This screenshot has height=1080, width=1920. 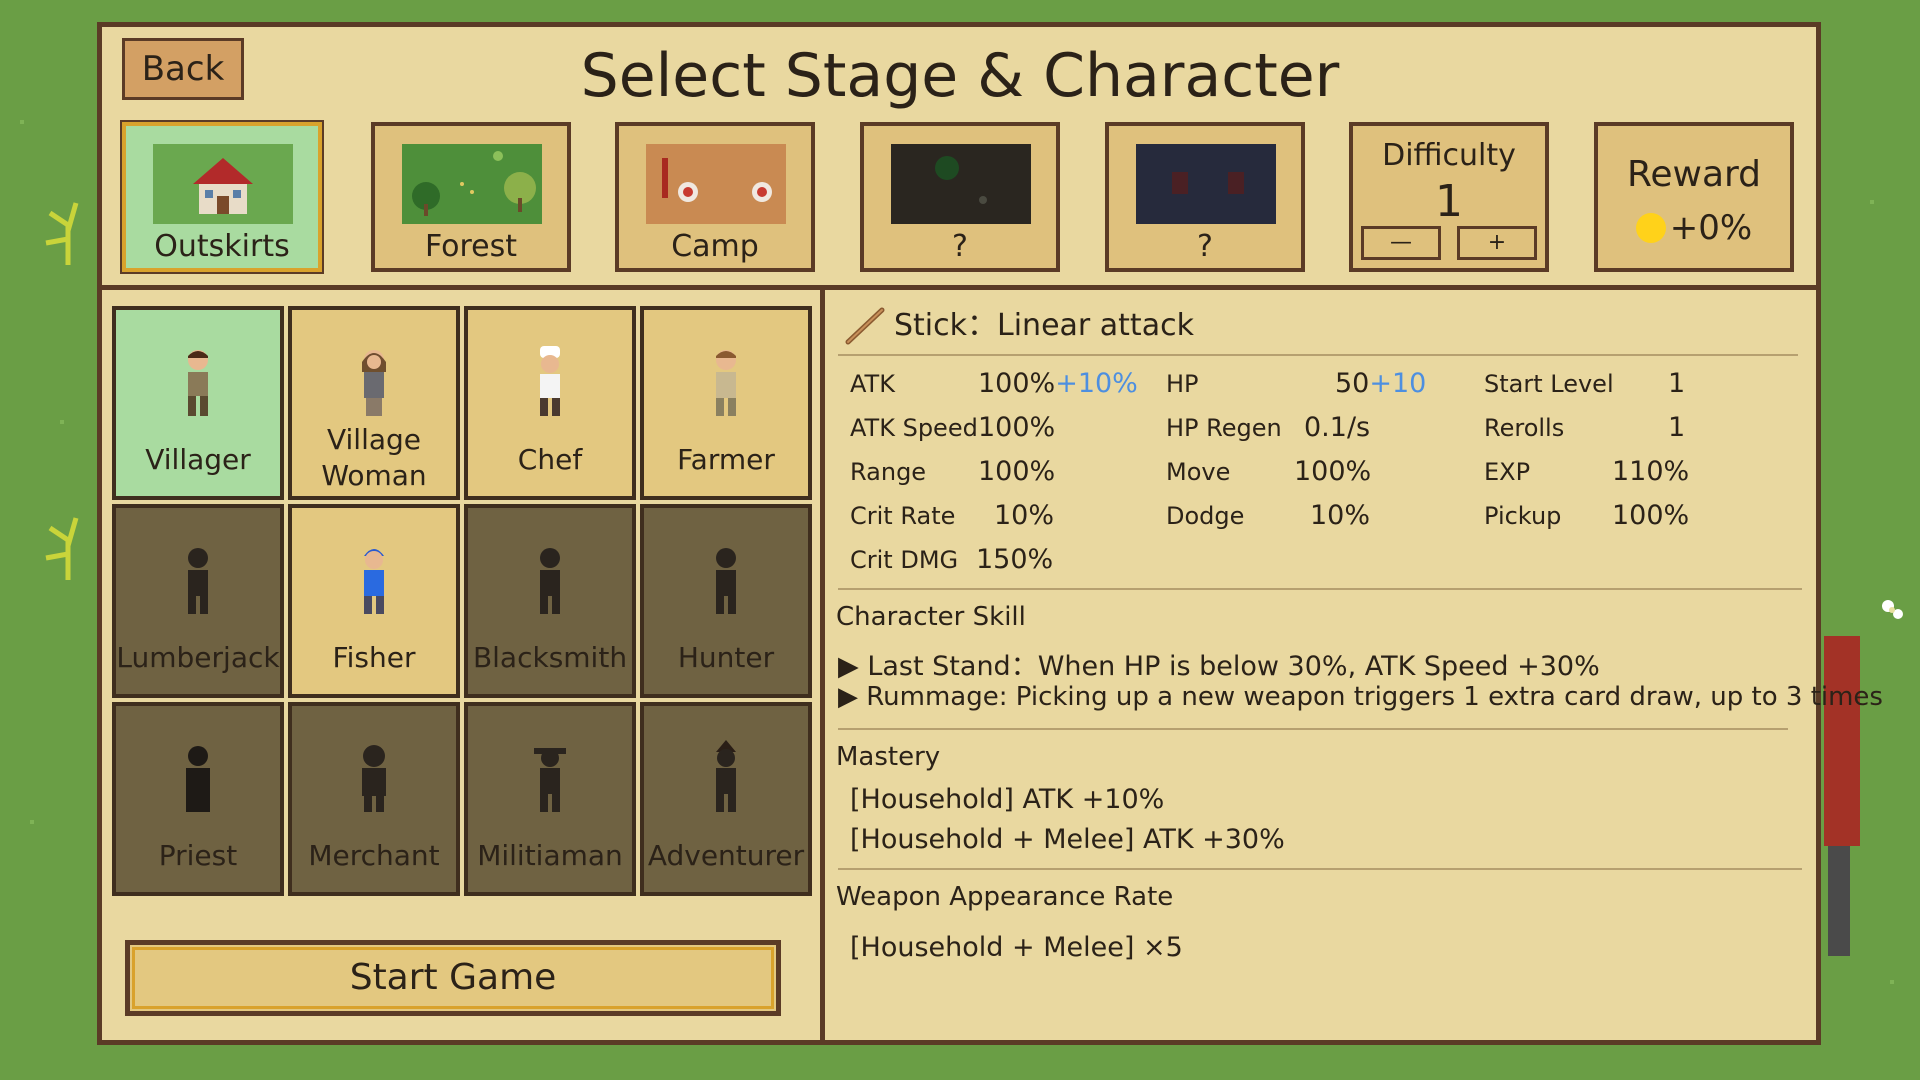 I want to click on character-name: Farmer, so click(x=726, y=459).